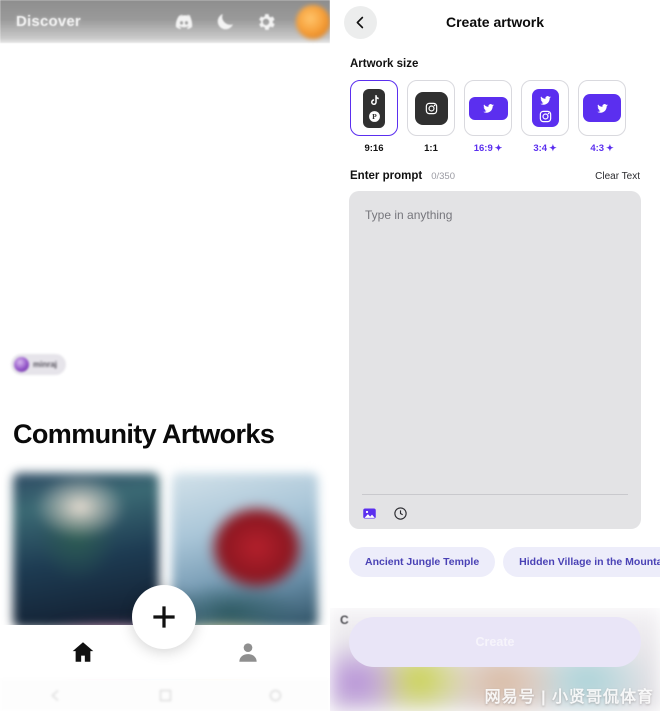 The height and width of the screenshot is (711, 660). What do you see at coordinates (266, 22) in the screenshot?
I see `gear-icon` at bounding box center [266, 22].